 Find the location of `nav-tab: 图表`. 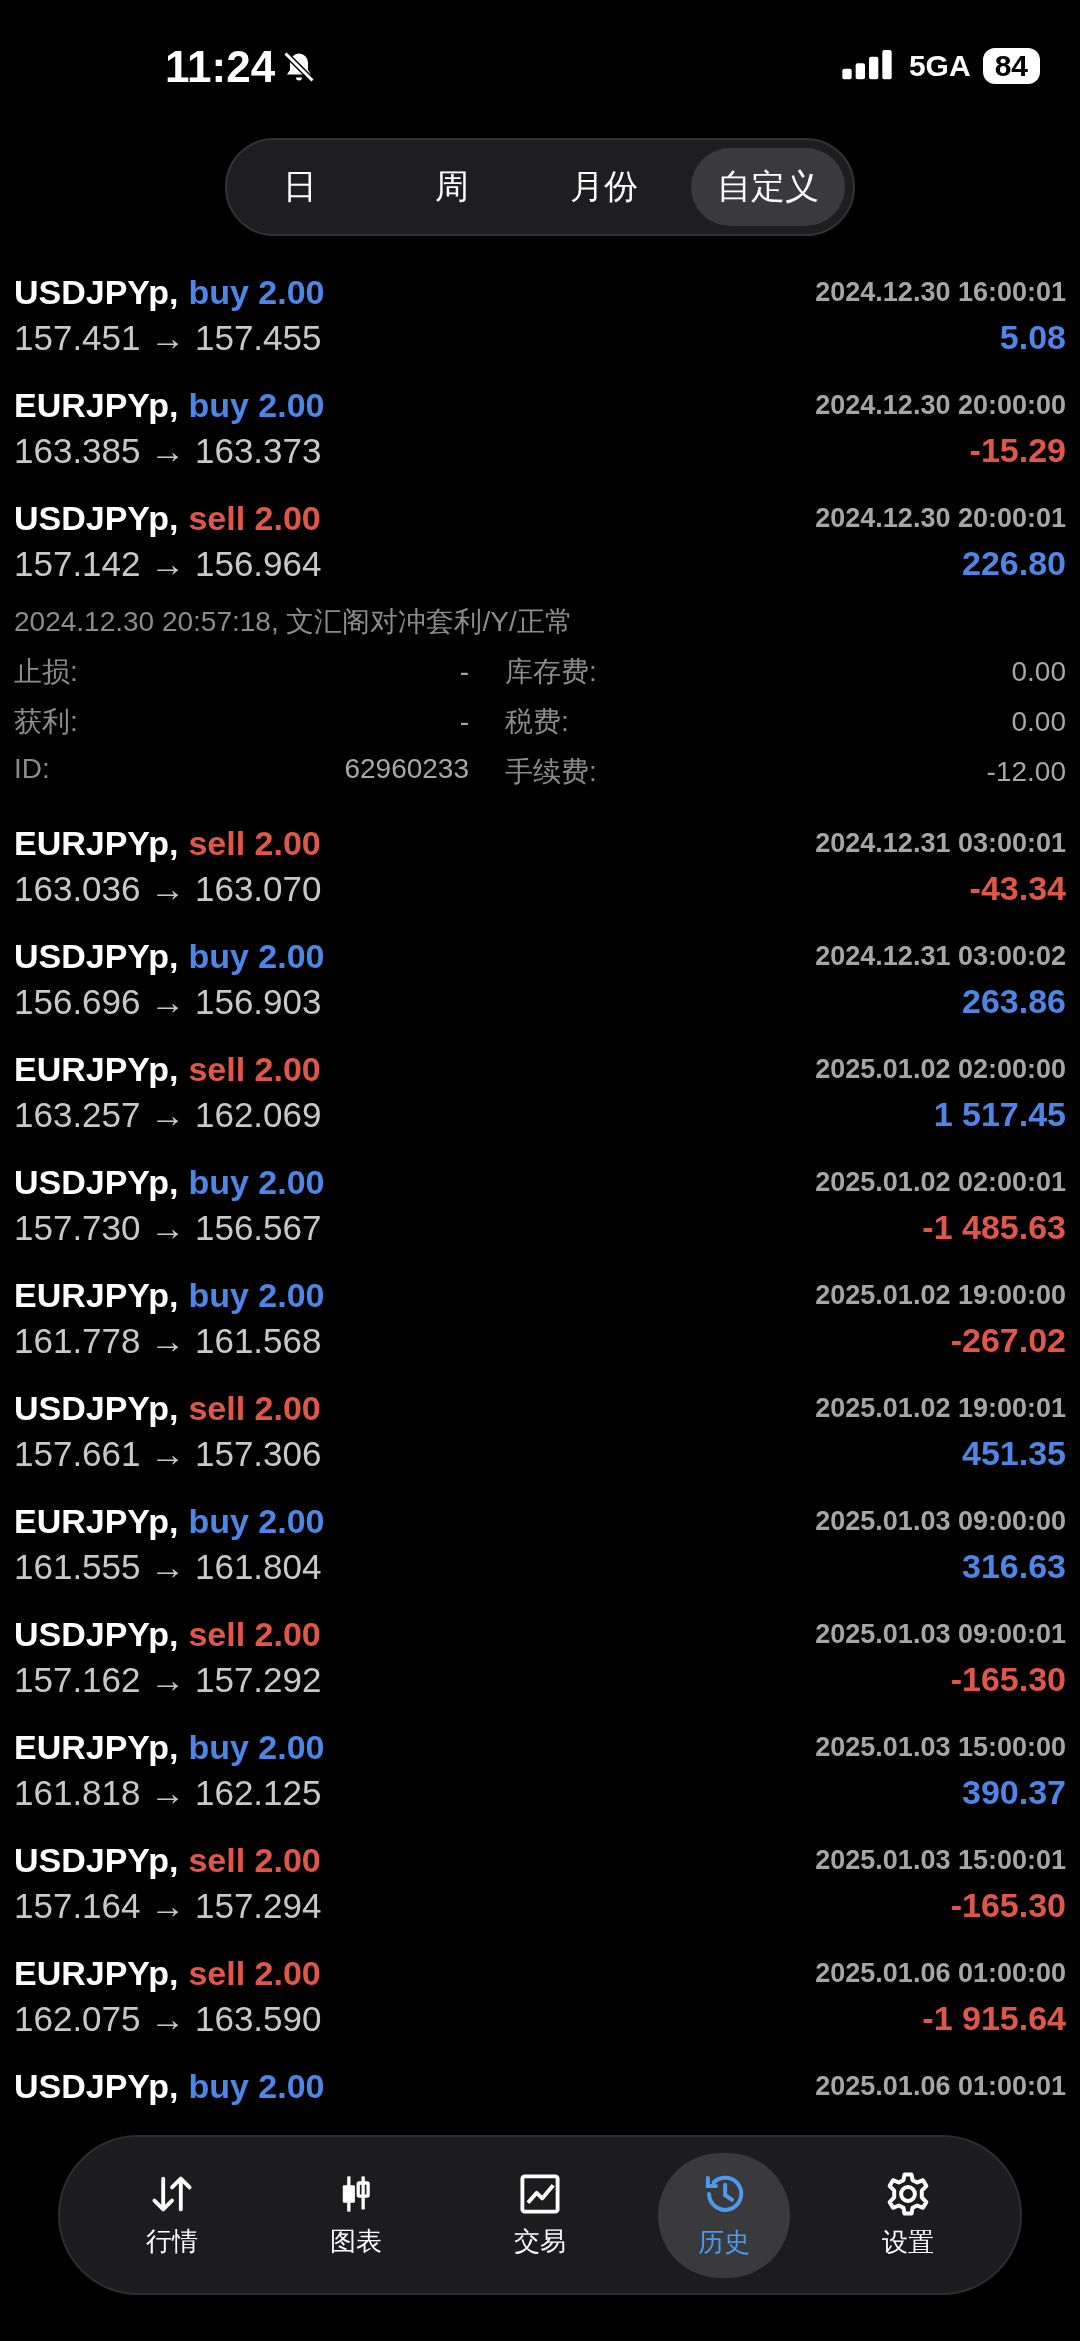

nav-tab: 图表 is located at coordinates (356, 2215).